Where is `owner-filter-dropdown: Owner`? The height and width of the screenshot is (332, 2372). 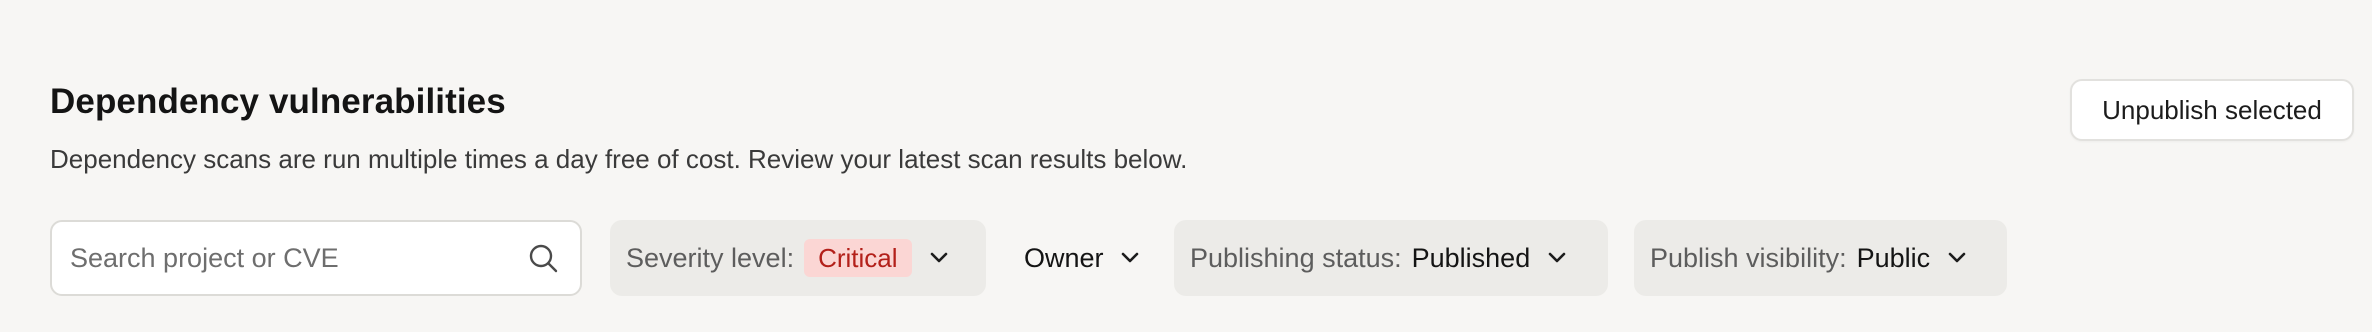
owner-filter-dropdown: Owner is located at coordinates (1080, 258).